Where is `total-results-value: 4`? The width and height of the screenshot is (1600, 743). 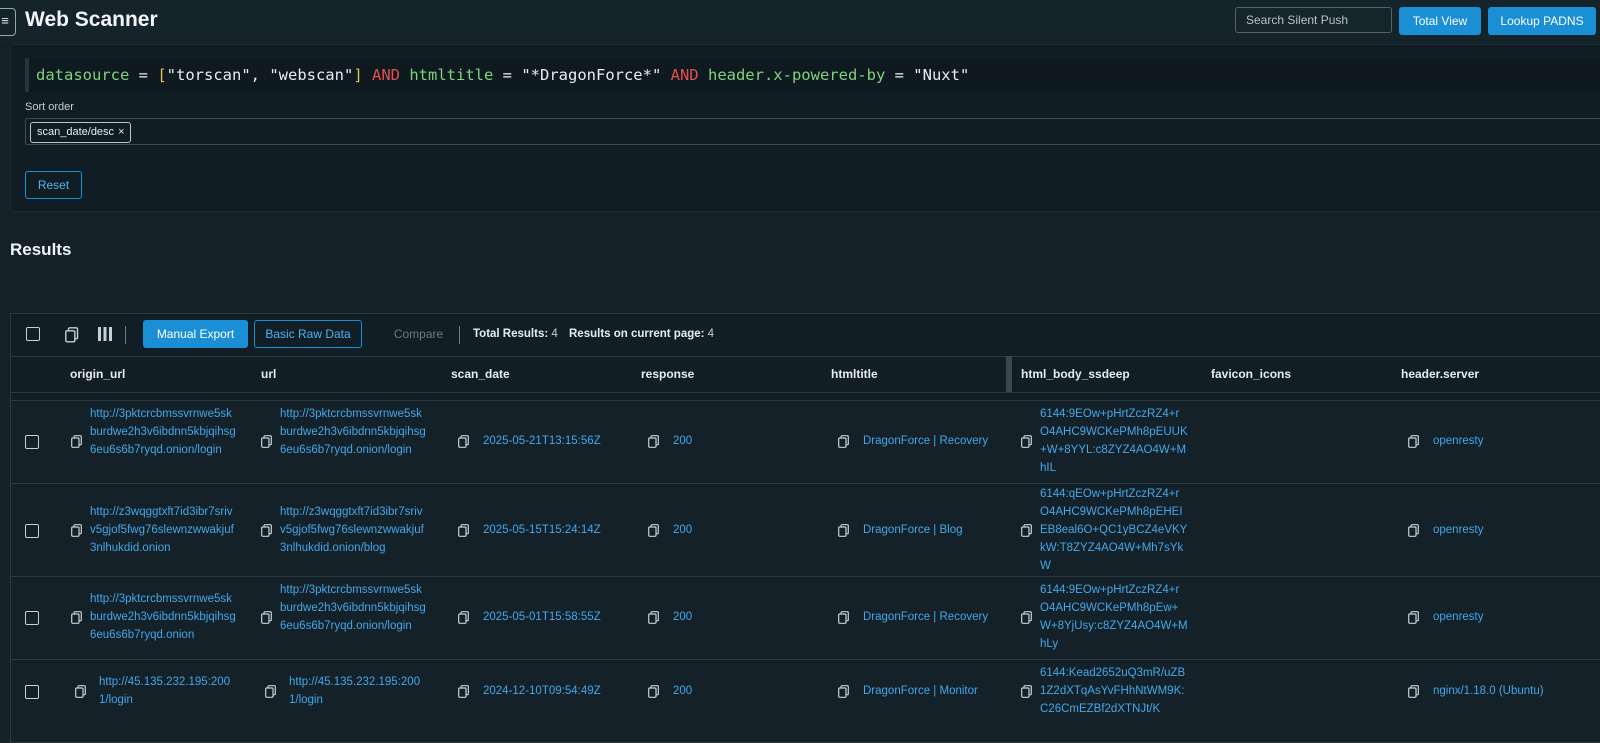 total-results-value: 4 is located at coordinates (554, 334).